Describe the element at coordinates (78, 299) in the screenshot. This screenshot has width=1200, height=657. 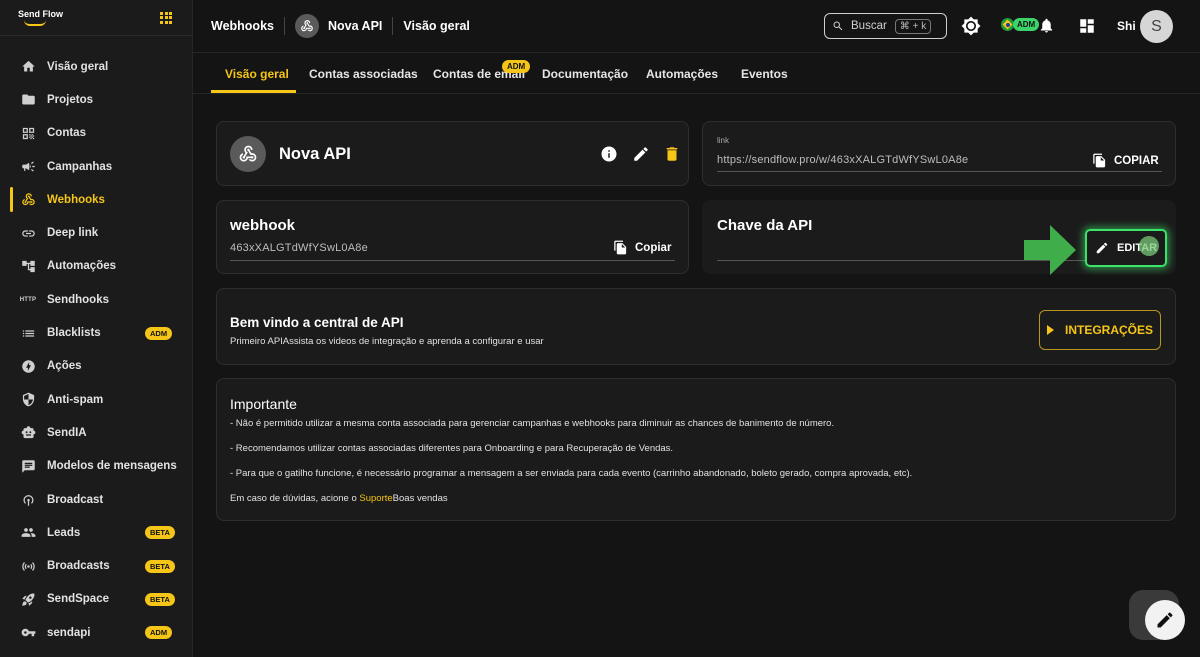
I see `sidebar-item-label: Sendhooks` at that location.